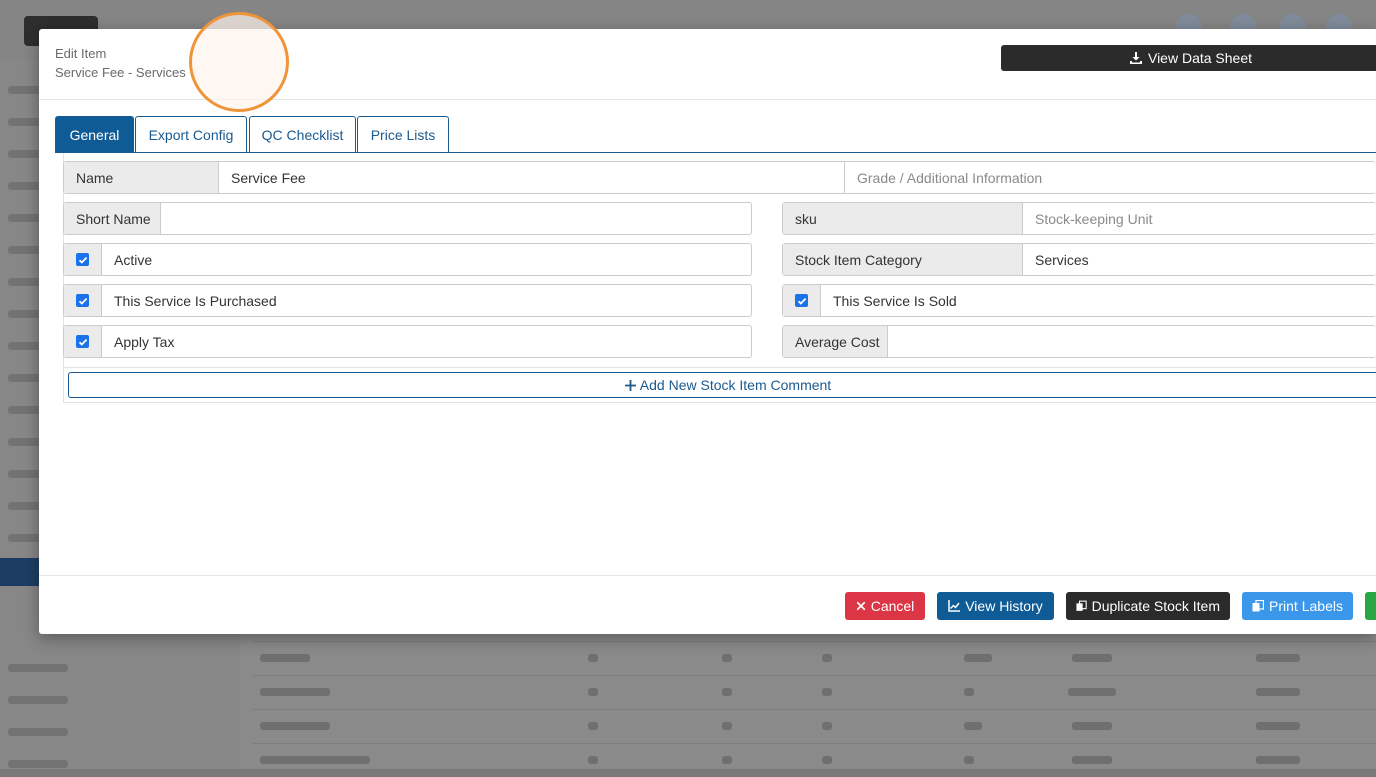 This screenshot has height=777, width=1376. Describe the element at coordinates (112, 218) in the screenshot. I see `short-name-label: Short Name` at that location.